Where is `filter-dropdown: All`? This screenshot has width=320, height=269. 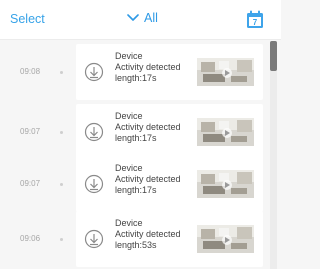
filter-dropdown: All is located at coordinates (142, 18).